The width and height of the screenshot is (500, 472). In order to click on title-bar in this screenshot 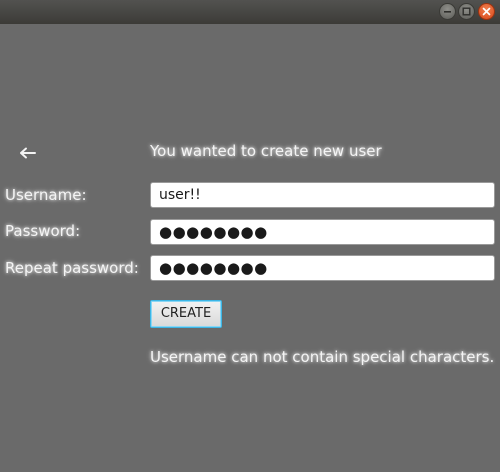, I will do `click(250, 12)`.